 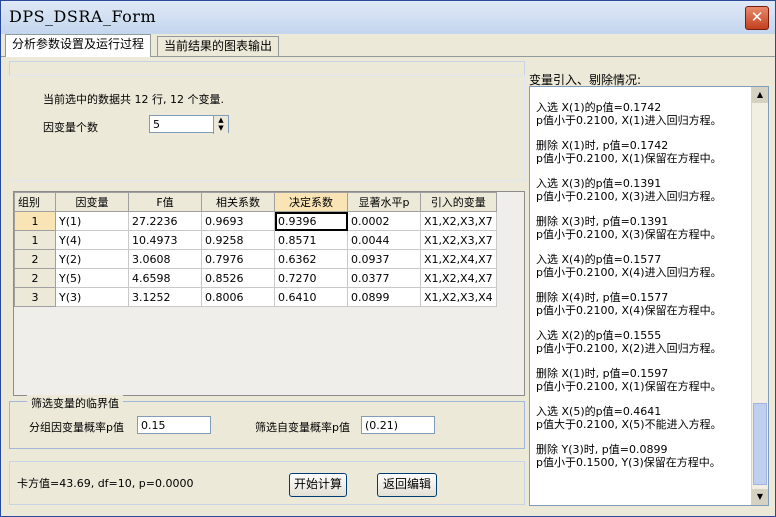 What do you see at coordinates (760, 497) in the screenshot?
I see `scroll-down-icon: ▼` at bounding box center [760, 497].